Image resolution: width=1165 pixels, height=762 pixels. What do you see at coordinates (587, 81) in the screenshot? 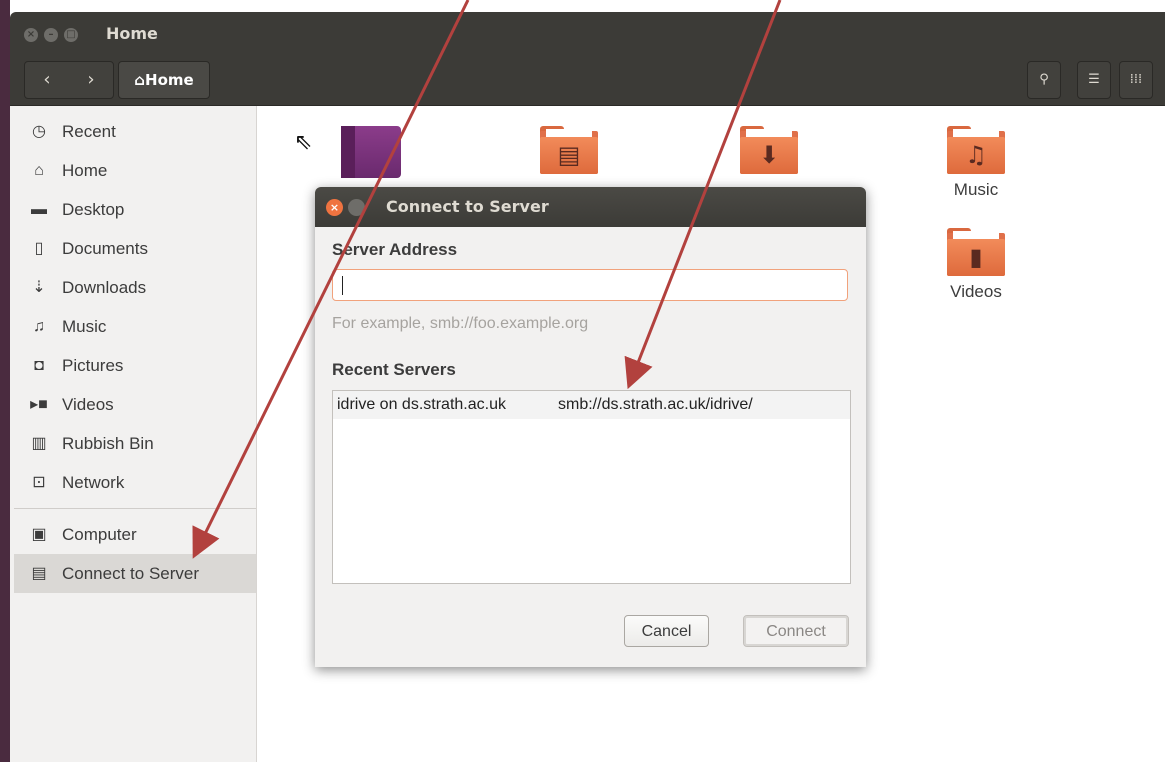
I see `toolbar: ‹ › ⌂Home ⚲ ☰ ⁞⁞⁞` at bounding box center [587, 81].